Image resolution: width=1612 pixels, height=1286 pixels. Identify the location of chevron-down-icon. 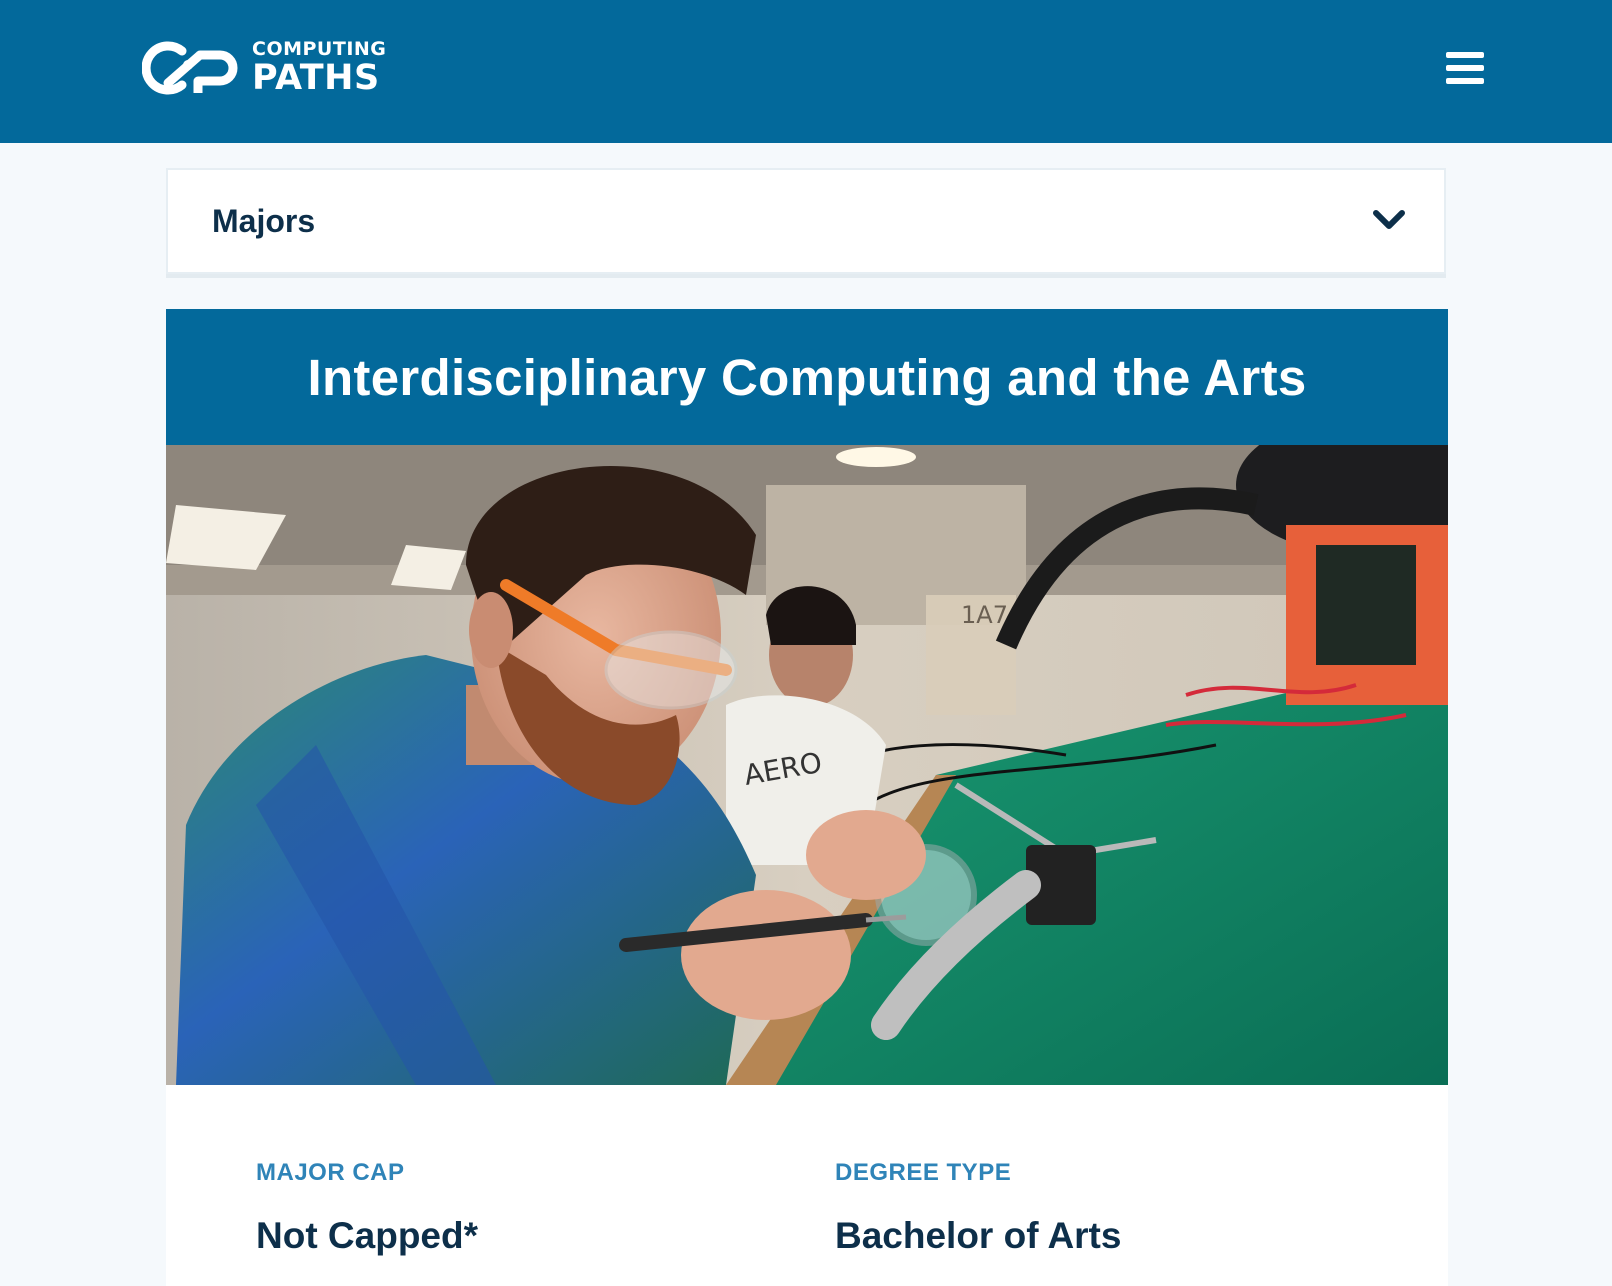
(1389, 219).